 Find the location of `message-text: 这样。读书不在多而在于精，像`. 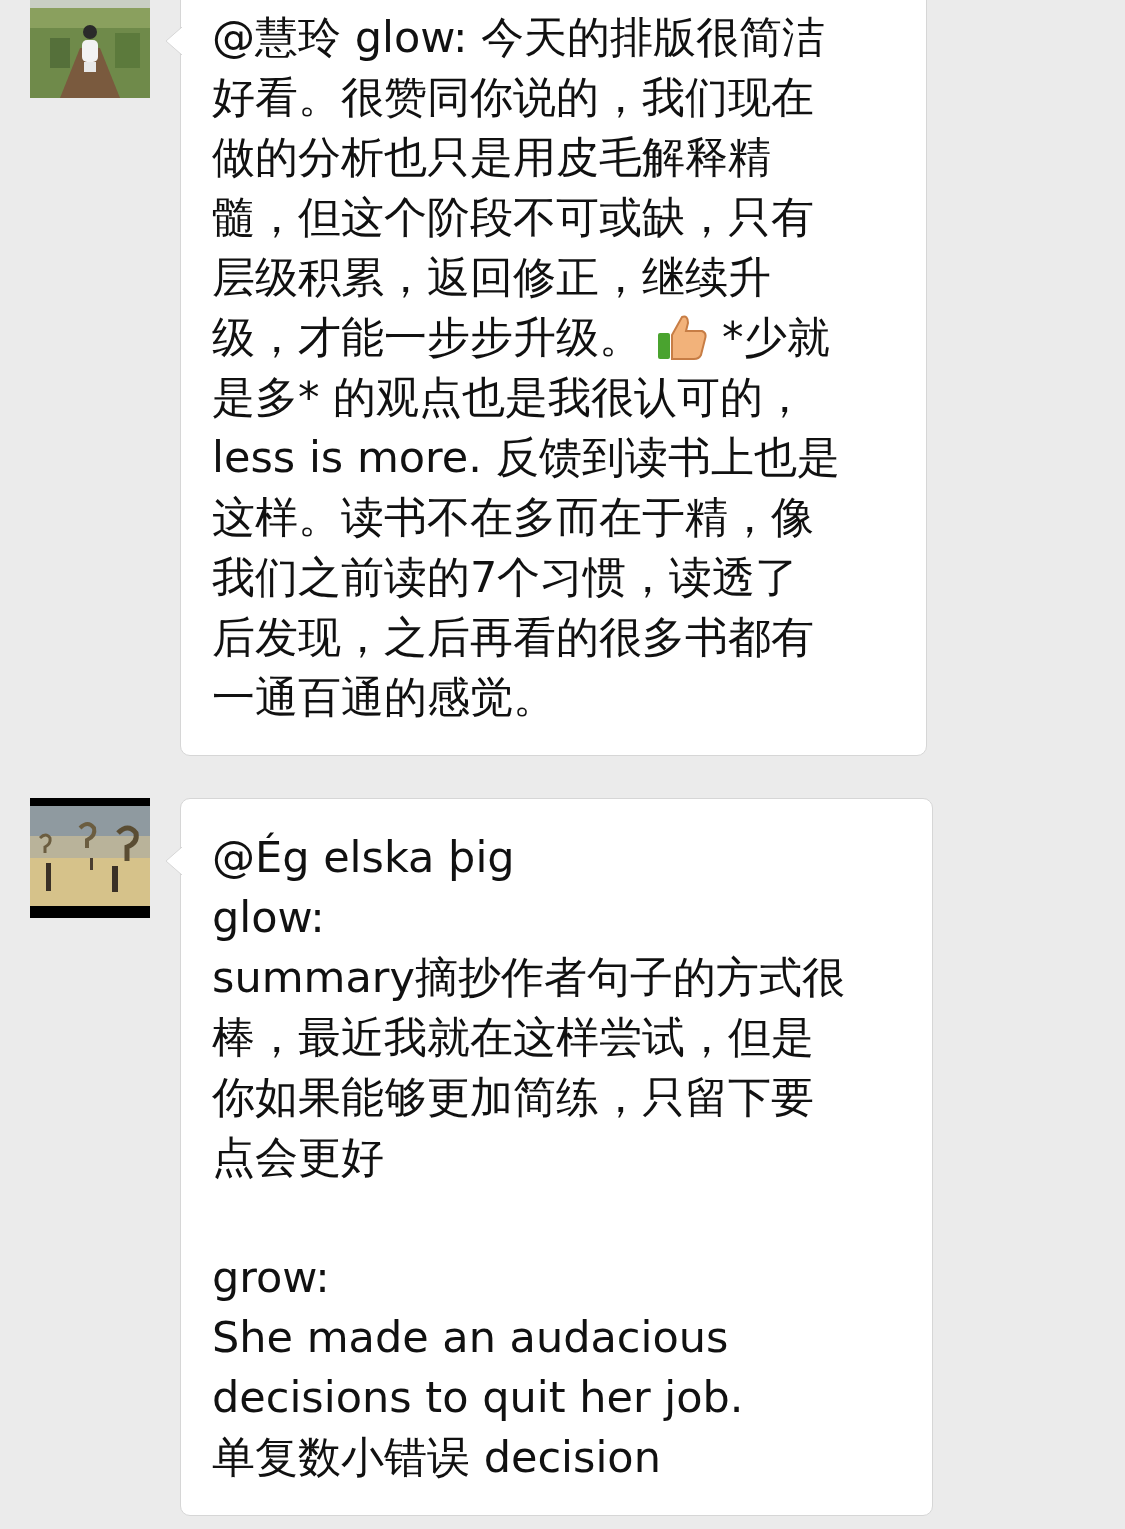

message-text: 这样。读书不在多而在于精，像 is located at coordinates (513, 517).